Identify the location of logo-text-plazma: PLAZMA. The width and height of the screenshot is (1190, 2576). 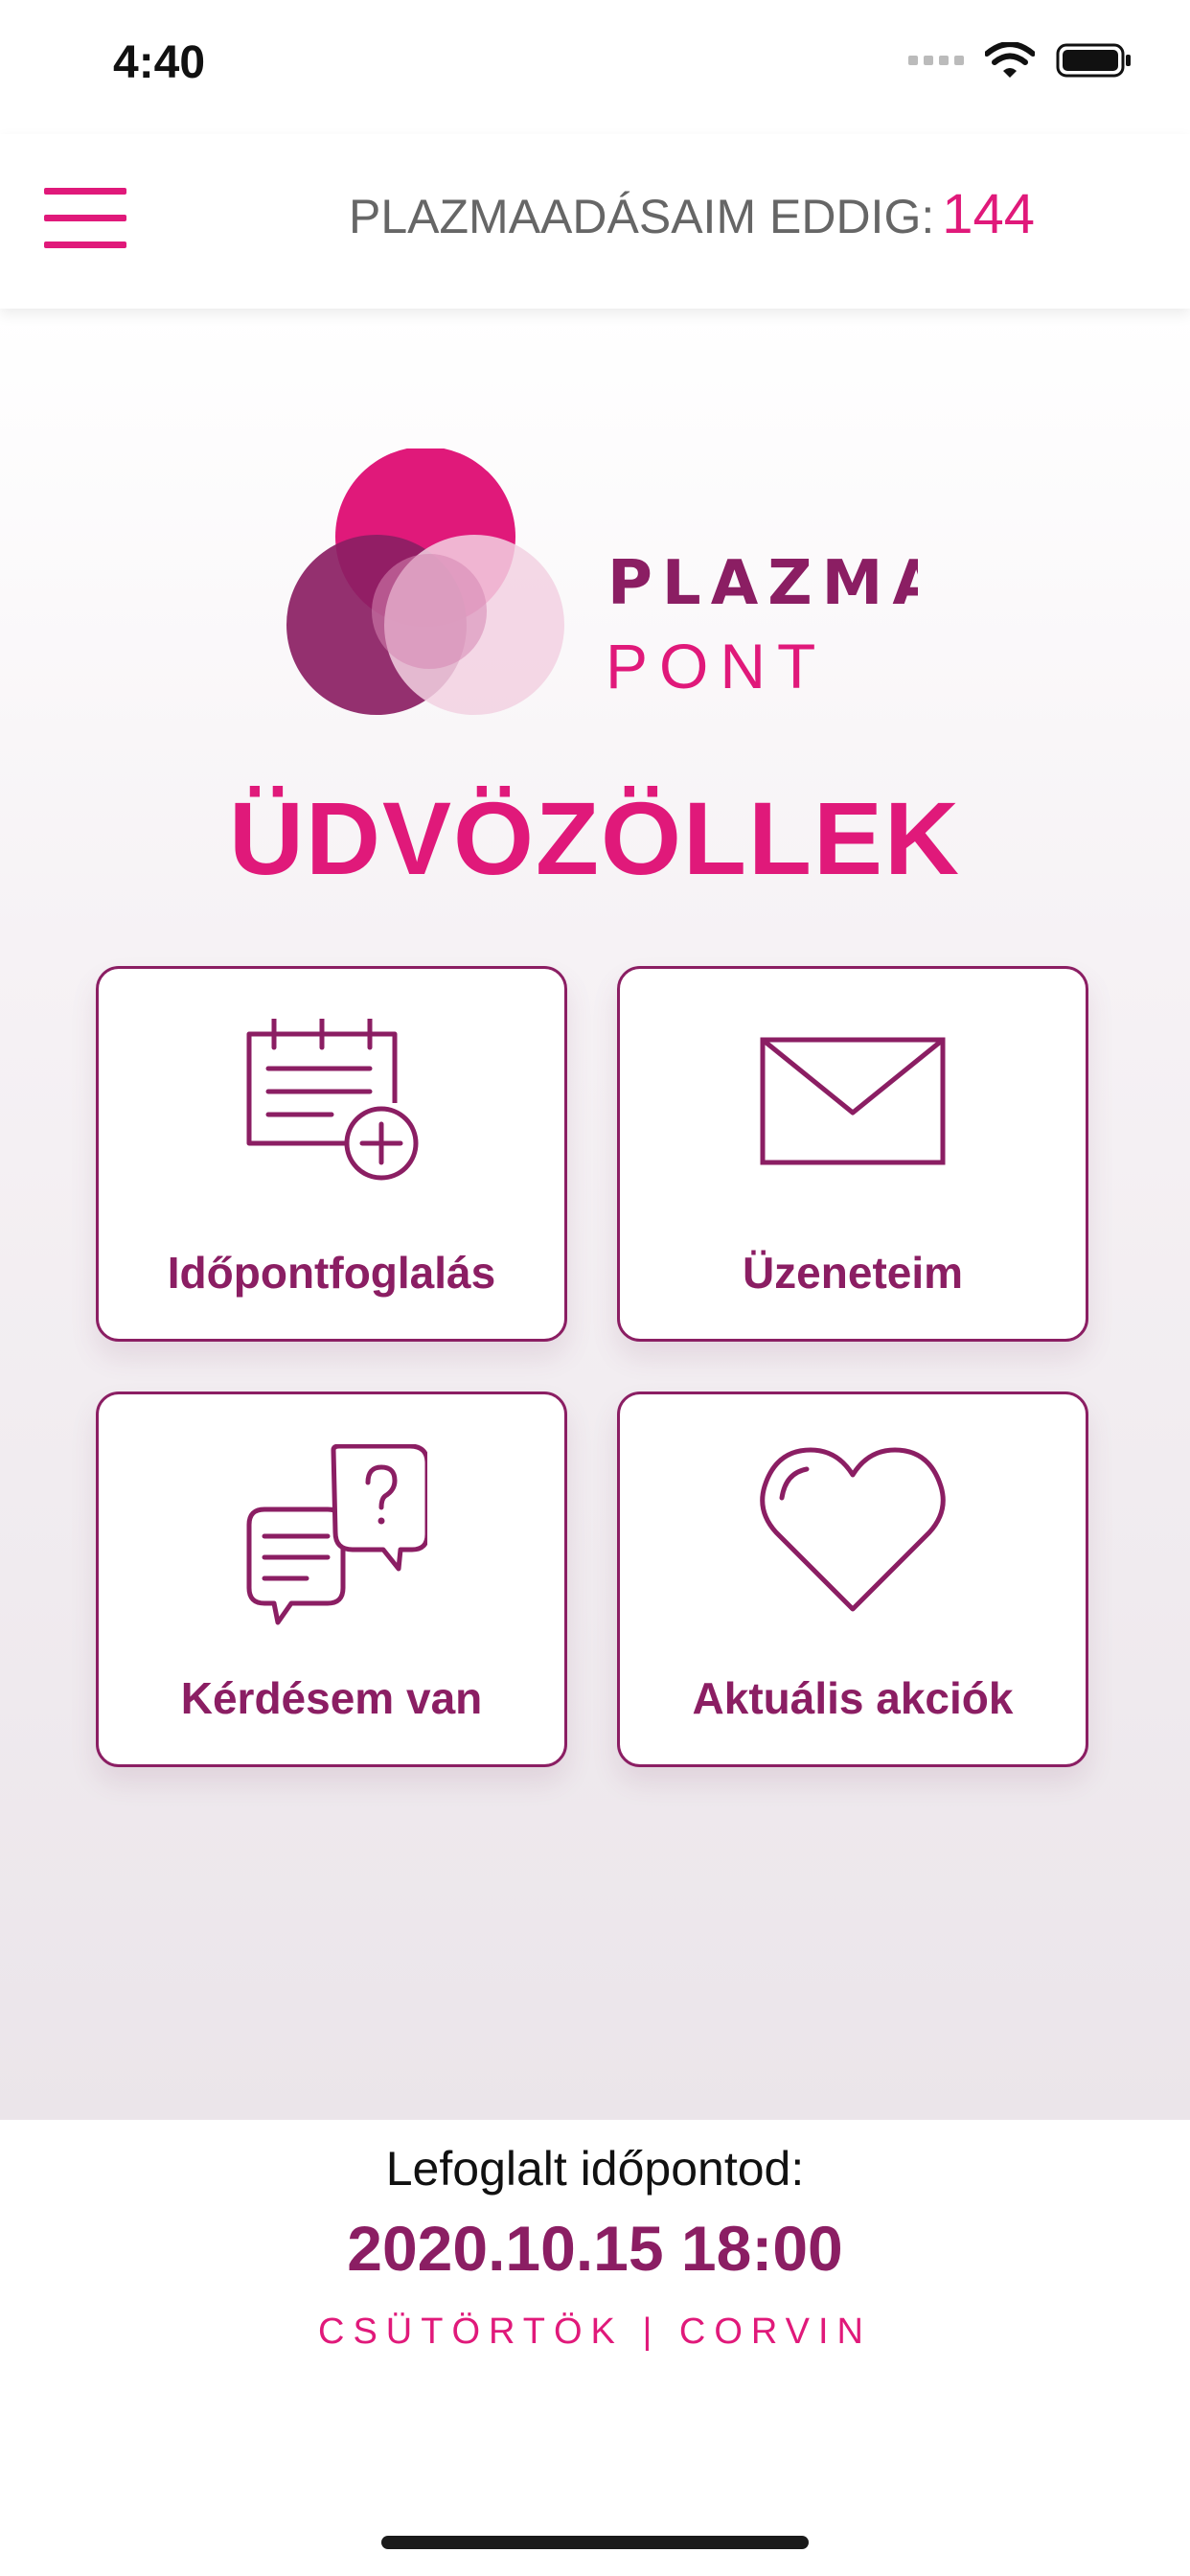
(763, 583).